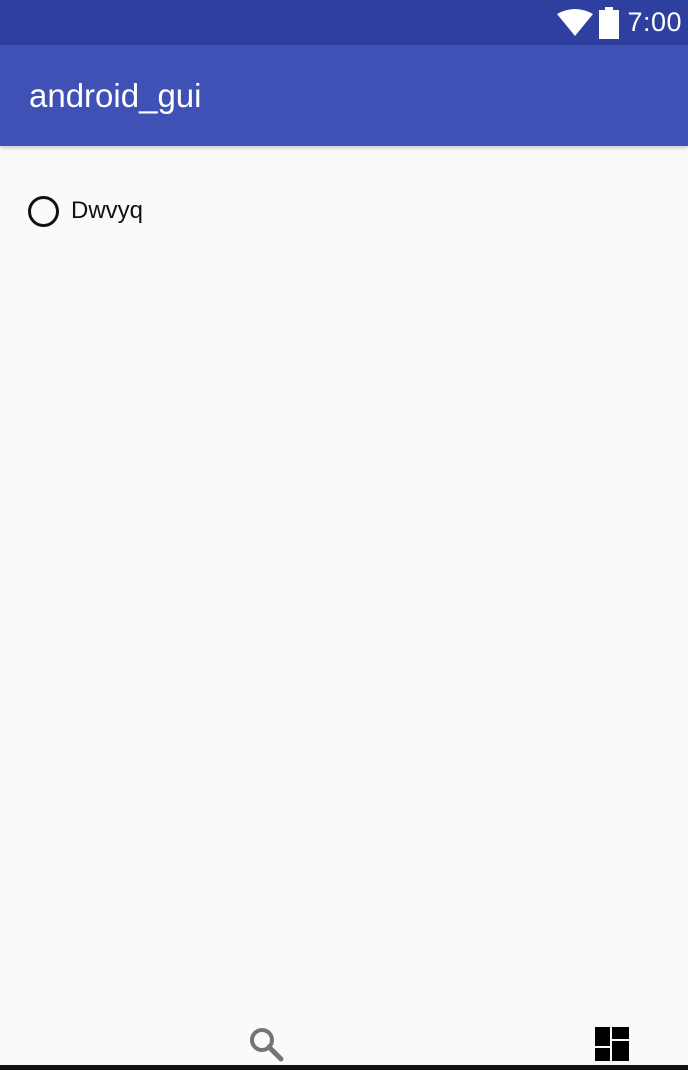  What do you see at coordinates (115, 95) in the screenshot?
I see `app-title: android_gui` at bounding box center [115, 95].